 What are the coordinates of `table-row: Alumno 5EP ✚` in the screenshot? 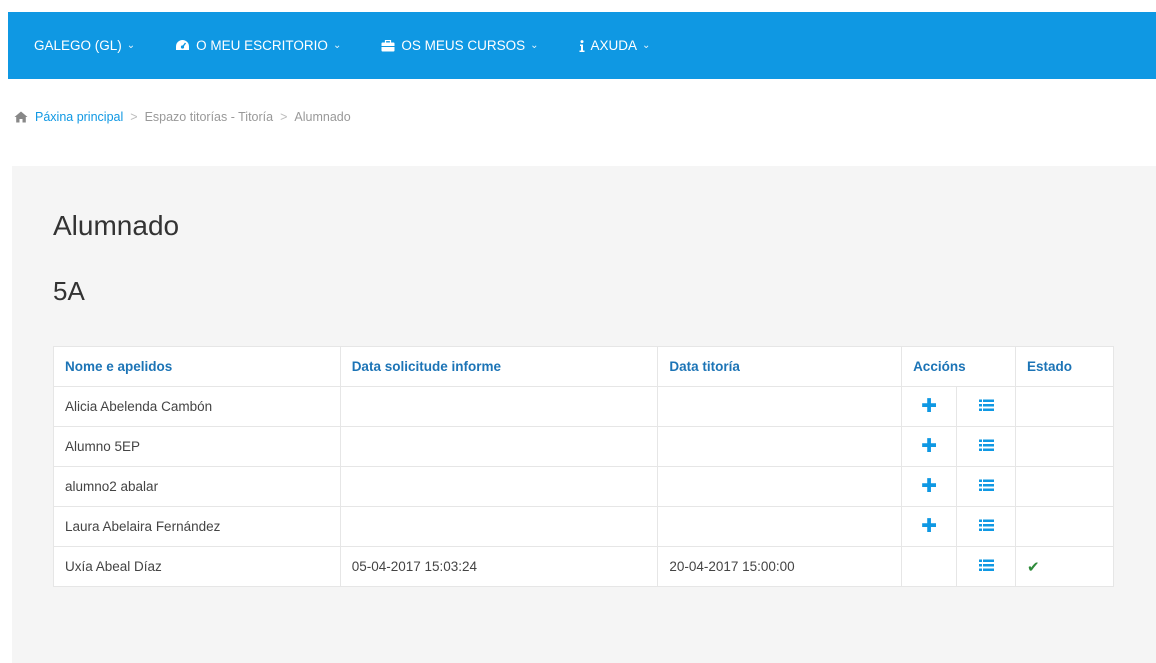 It's located at (583, 446).